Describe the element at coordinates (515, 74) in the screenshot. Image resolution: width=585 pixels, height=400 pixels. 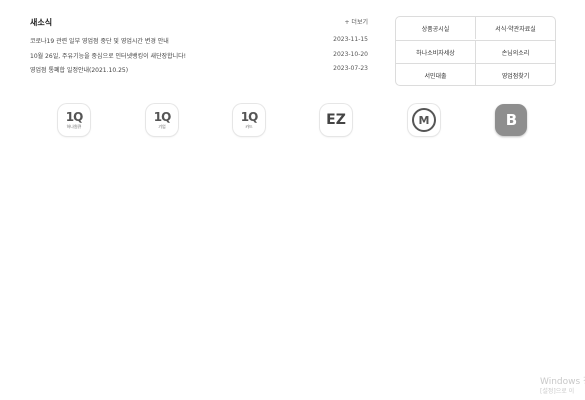
I see `quick-link-branch-finder: 영업점찾기` at that location.